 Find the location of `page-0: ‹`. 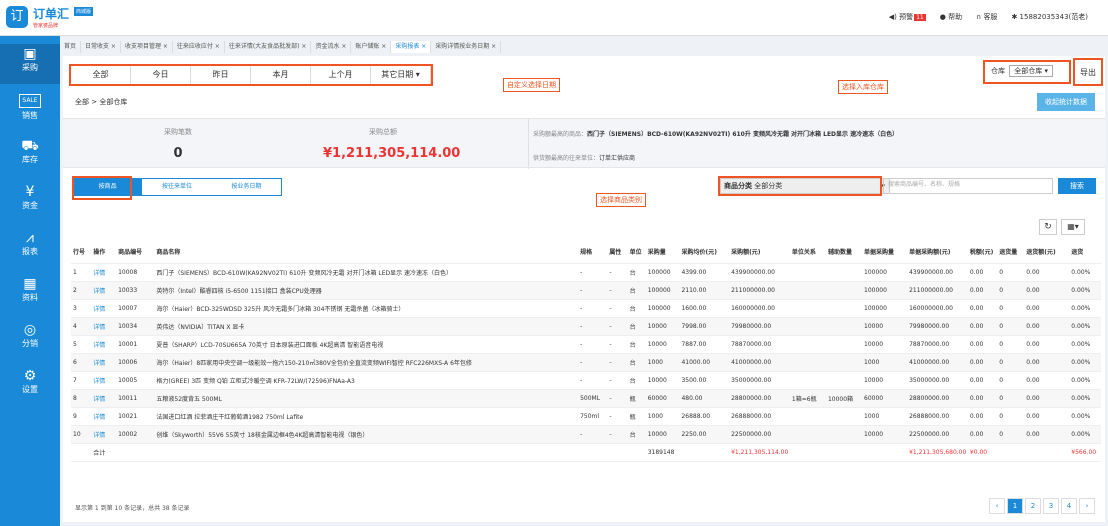

page-0: ‹ is located at coordinates (997, 506).